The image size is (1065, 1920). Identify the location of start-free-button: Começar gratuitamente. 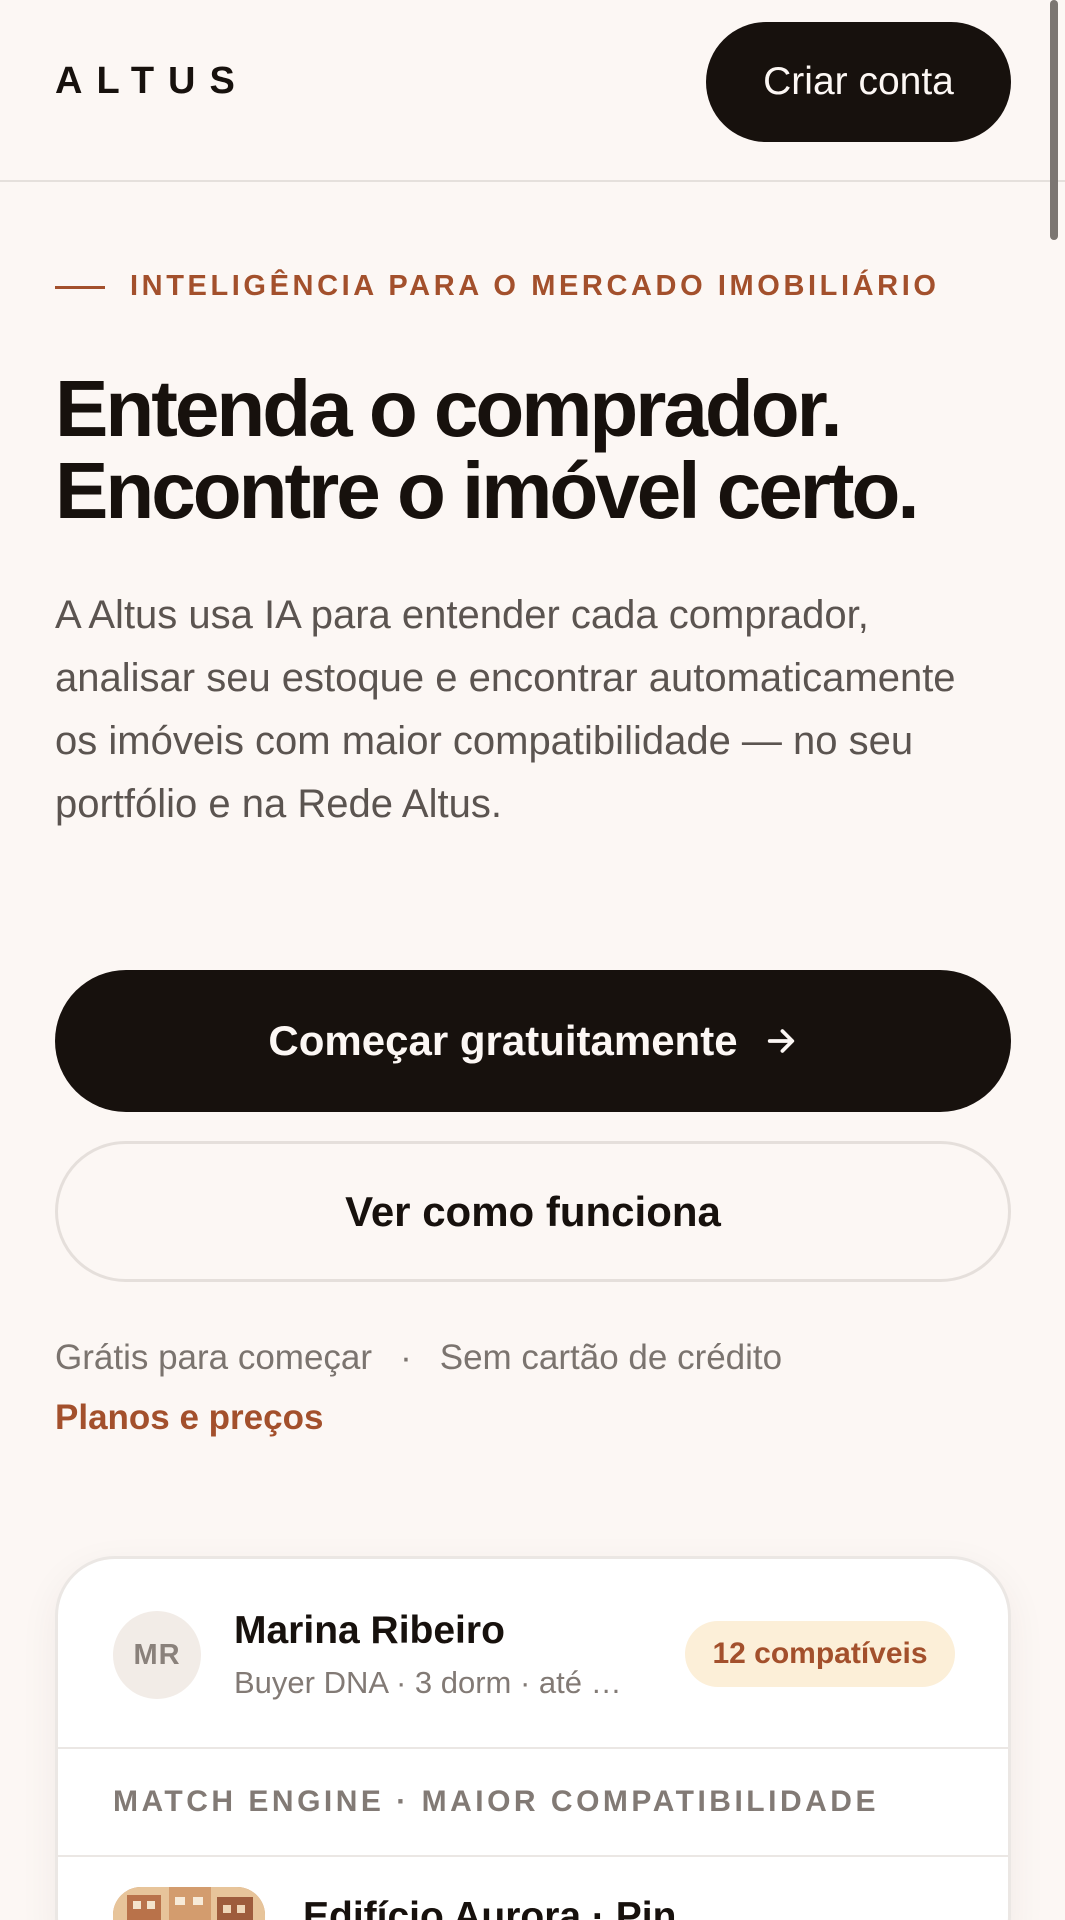
(533, 1041).